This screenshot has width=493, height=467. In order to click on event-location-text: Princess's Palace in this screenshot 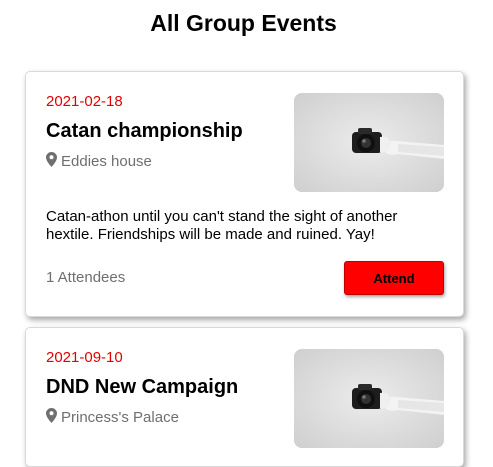, I will do `click(120, 417)`.